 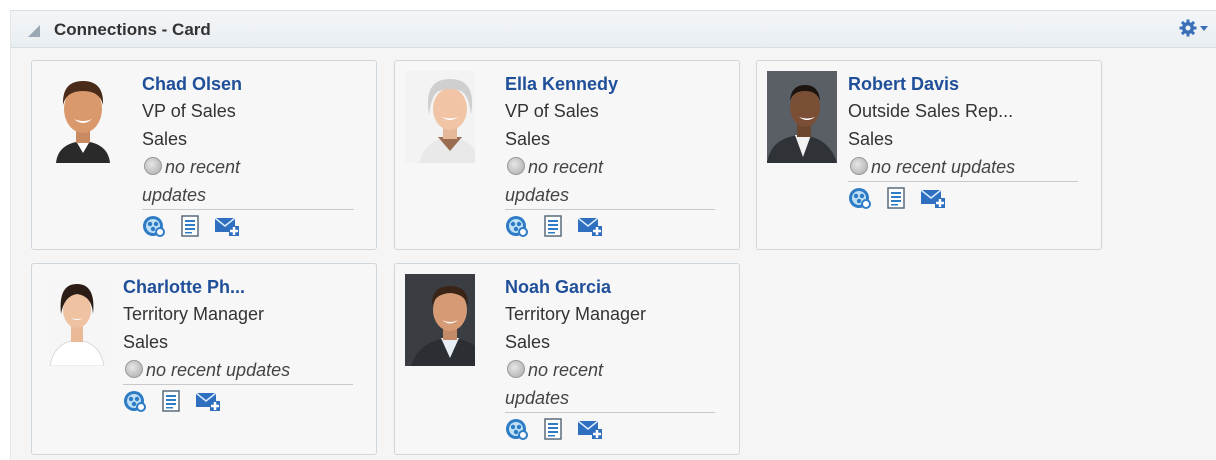 What do you see at coordinates (610, 84) in the screenshot?
I see `contact-name: Ella Kennedy` at bounding box center [610, 84].